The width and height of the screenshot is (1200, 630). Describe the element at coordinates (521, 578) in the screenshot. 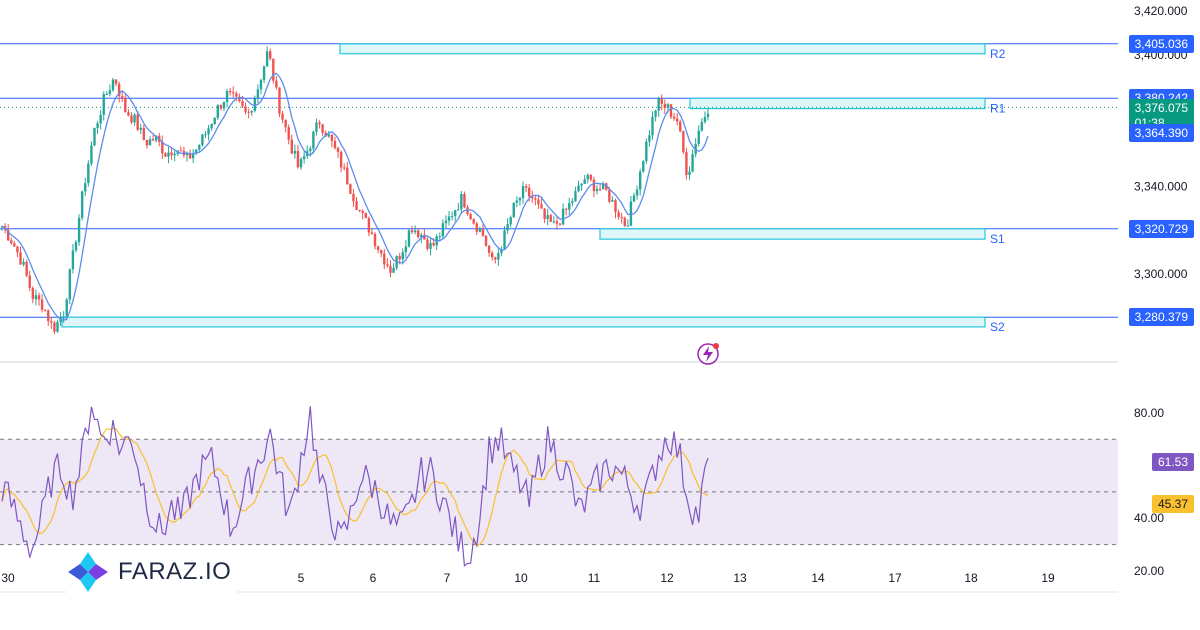

I see `x-tick-label: 10` at that location.